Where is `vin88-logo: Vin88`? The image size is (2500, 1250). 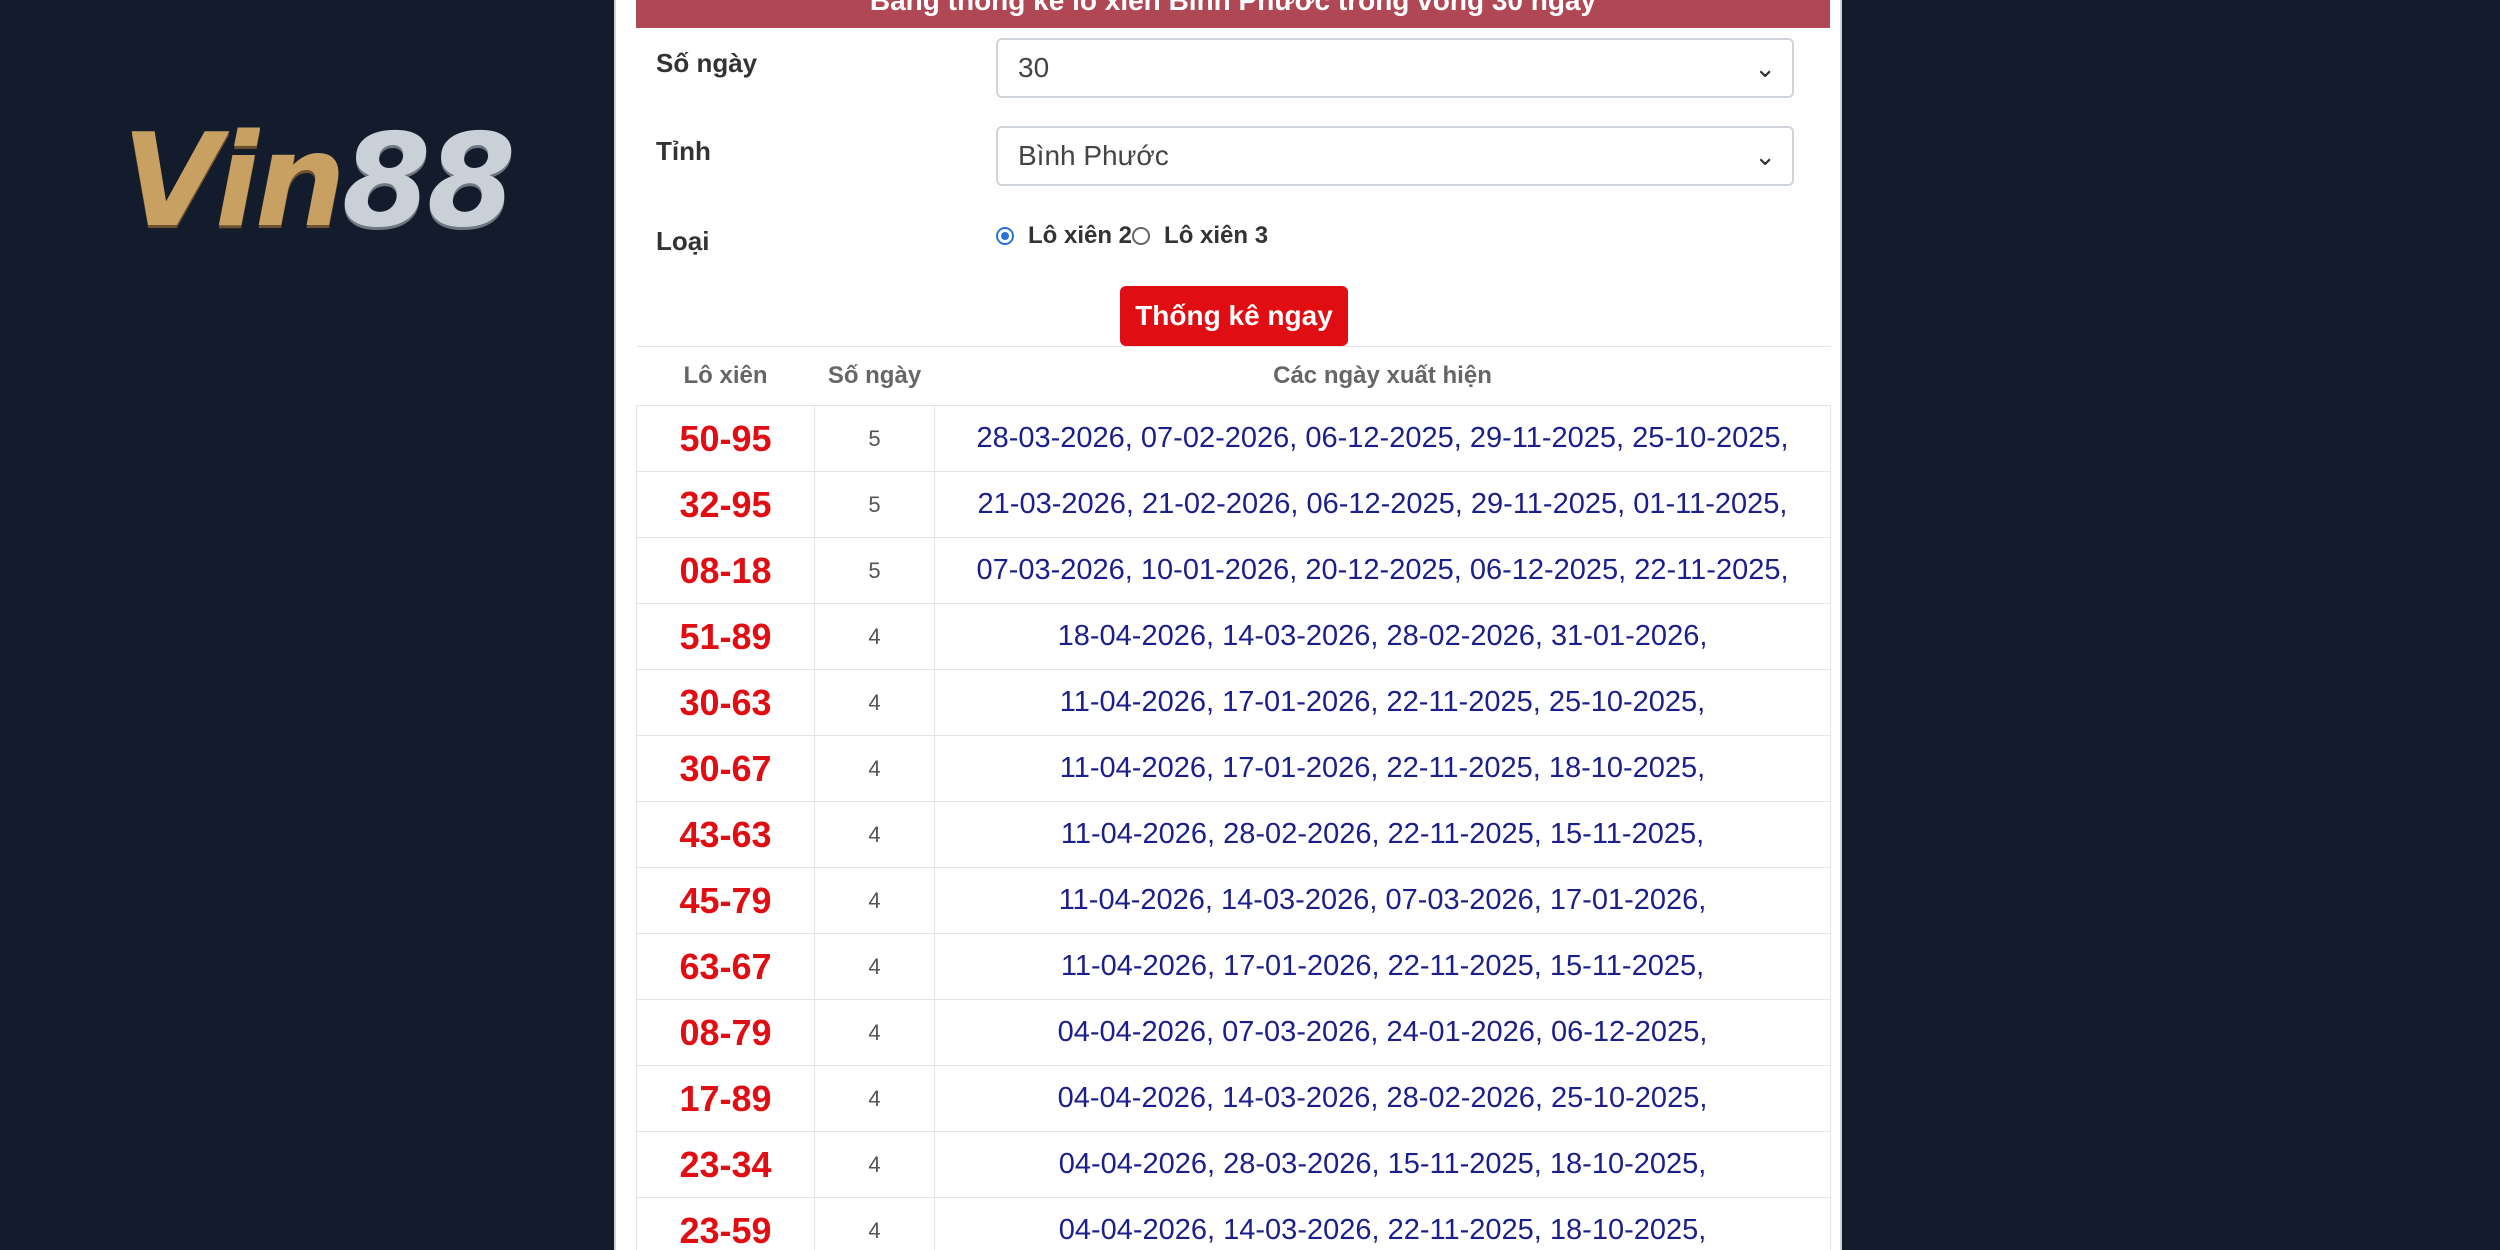
vin88-logo: Vin88 is located at coordinates (319, 182).